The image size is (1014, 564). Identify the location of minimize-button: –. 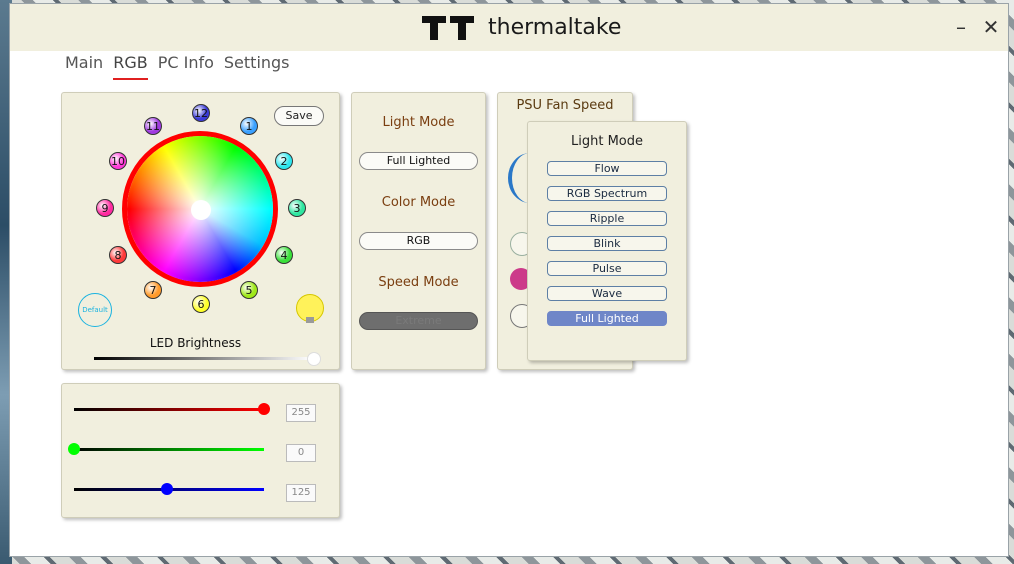
(961, 27).